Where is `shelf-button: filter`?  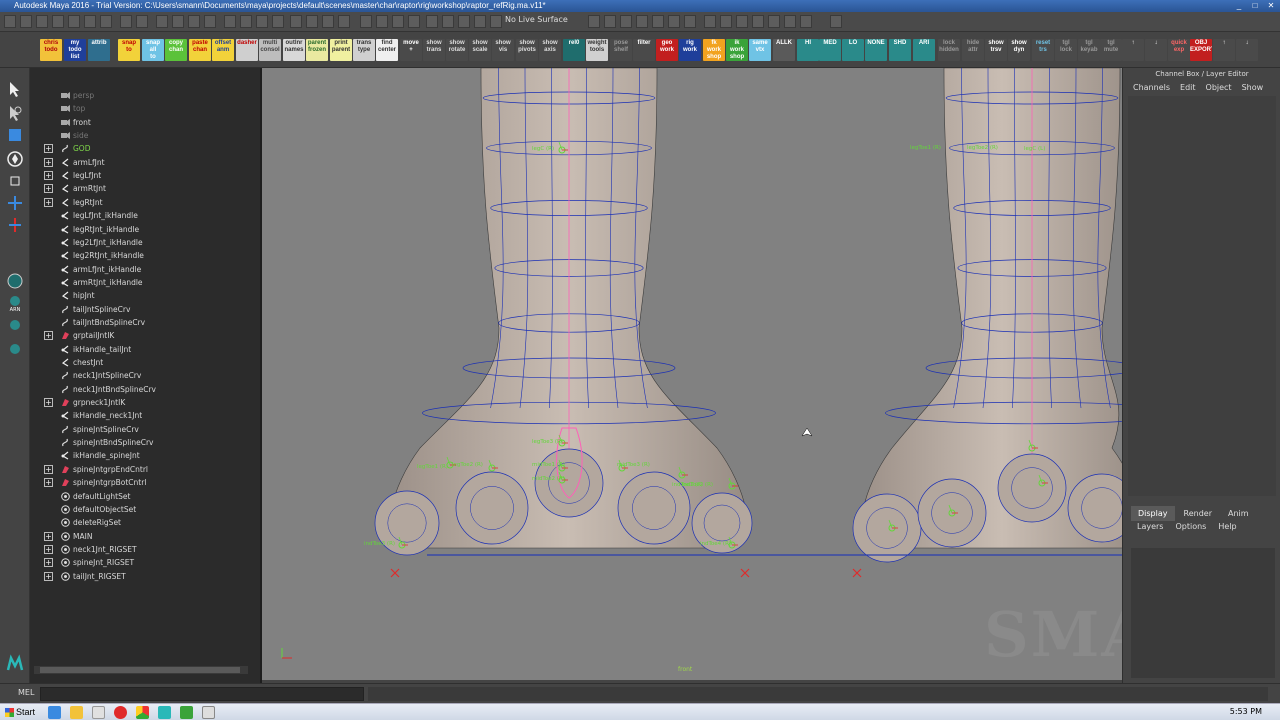 shelf-button: filter is located at coordinates (644, 50).